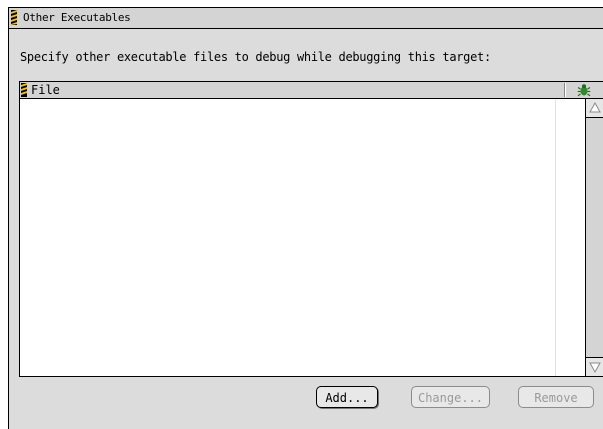 This screenshot has width=603, height=429. What do you see at coordinates (584, 90) in the screenshot?
I see `bug-icon` at bounding box center [584, 90].